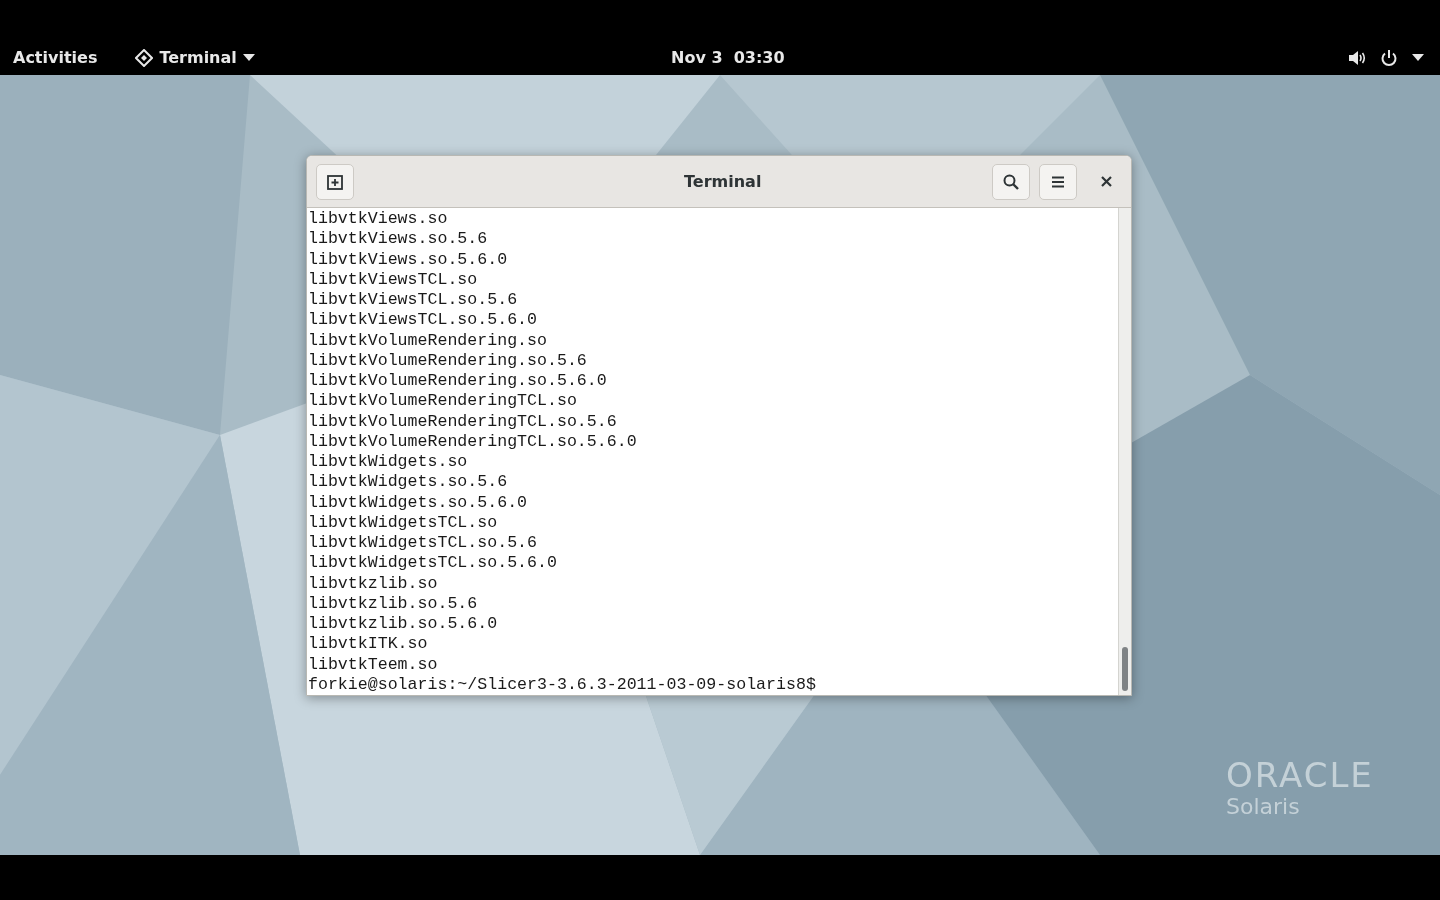 This screenshot has height=900, width=1440. What do you see at coordinates (427, 340) in the screenshot?
I see `output-line: libvtkVolumeRendering.so` at bounding box center [427, 340].